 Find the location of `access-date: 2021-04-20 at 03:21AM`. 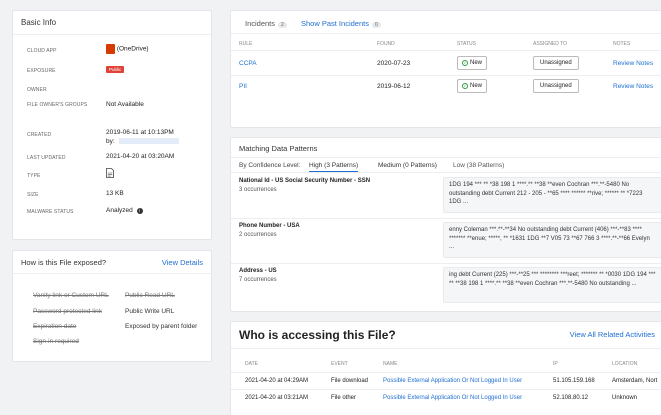

access-date: 2021-04-20 at 03:21AM is located at coordinates (277, 398).